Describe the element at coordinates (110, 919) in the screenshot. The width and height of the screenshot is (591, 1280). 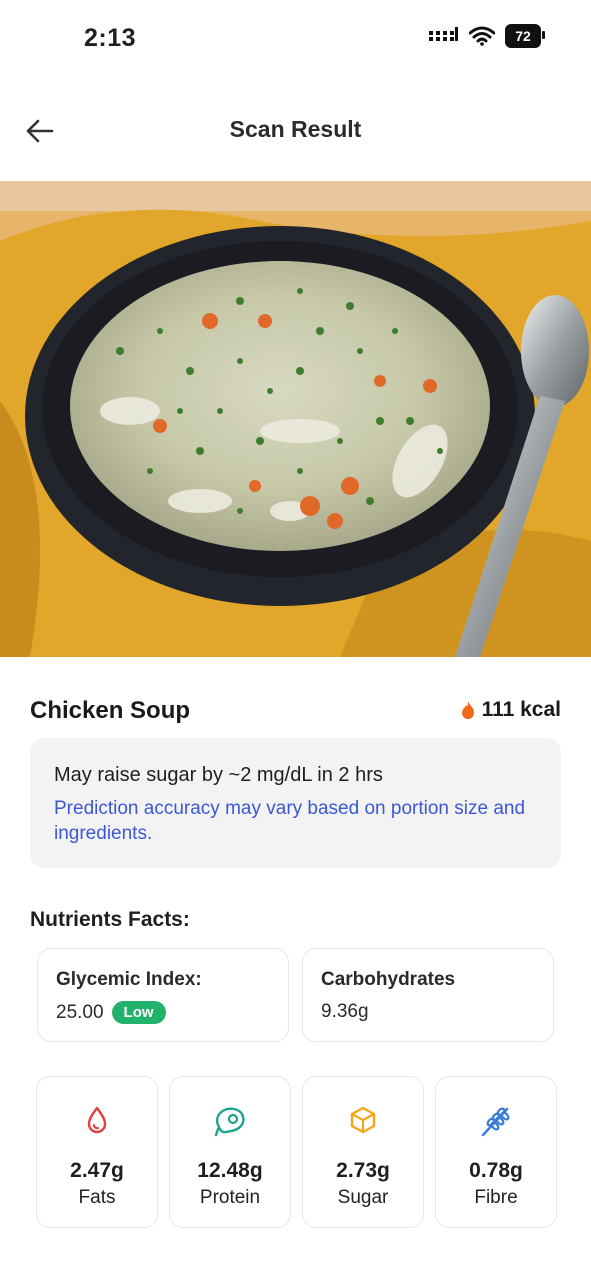
I see `nutrients-title: Nutrients Facts:` at that location.